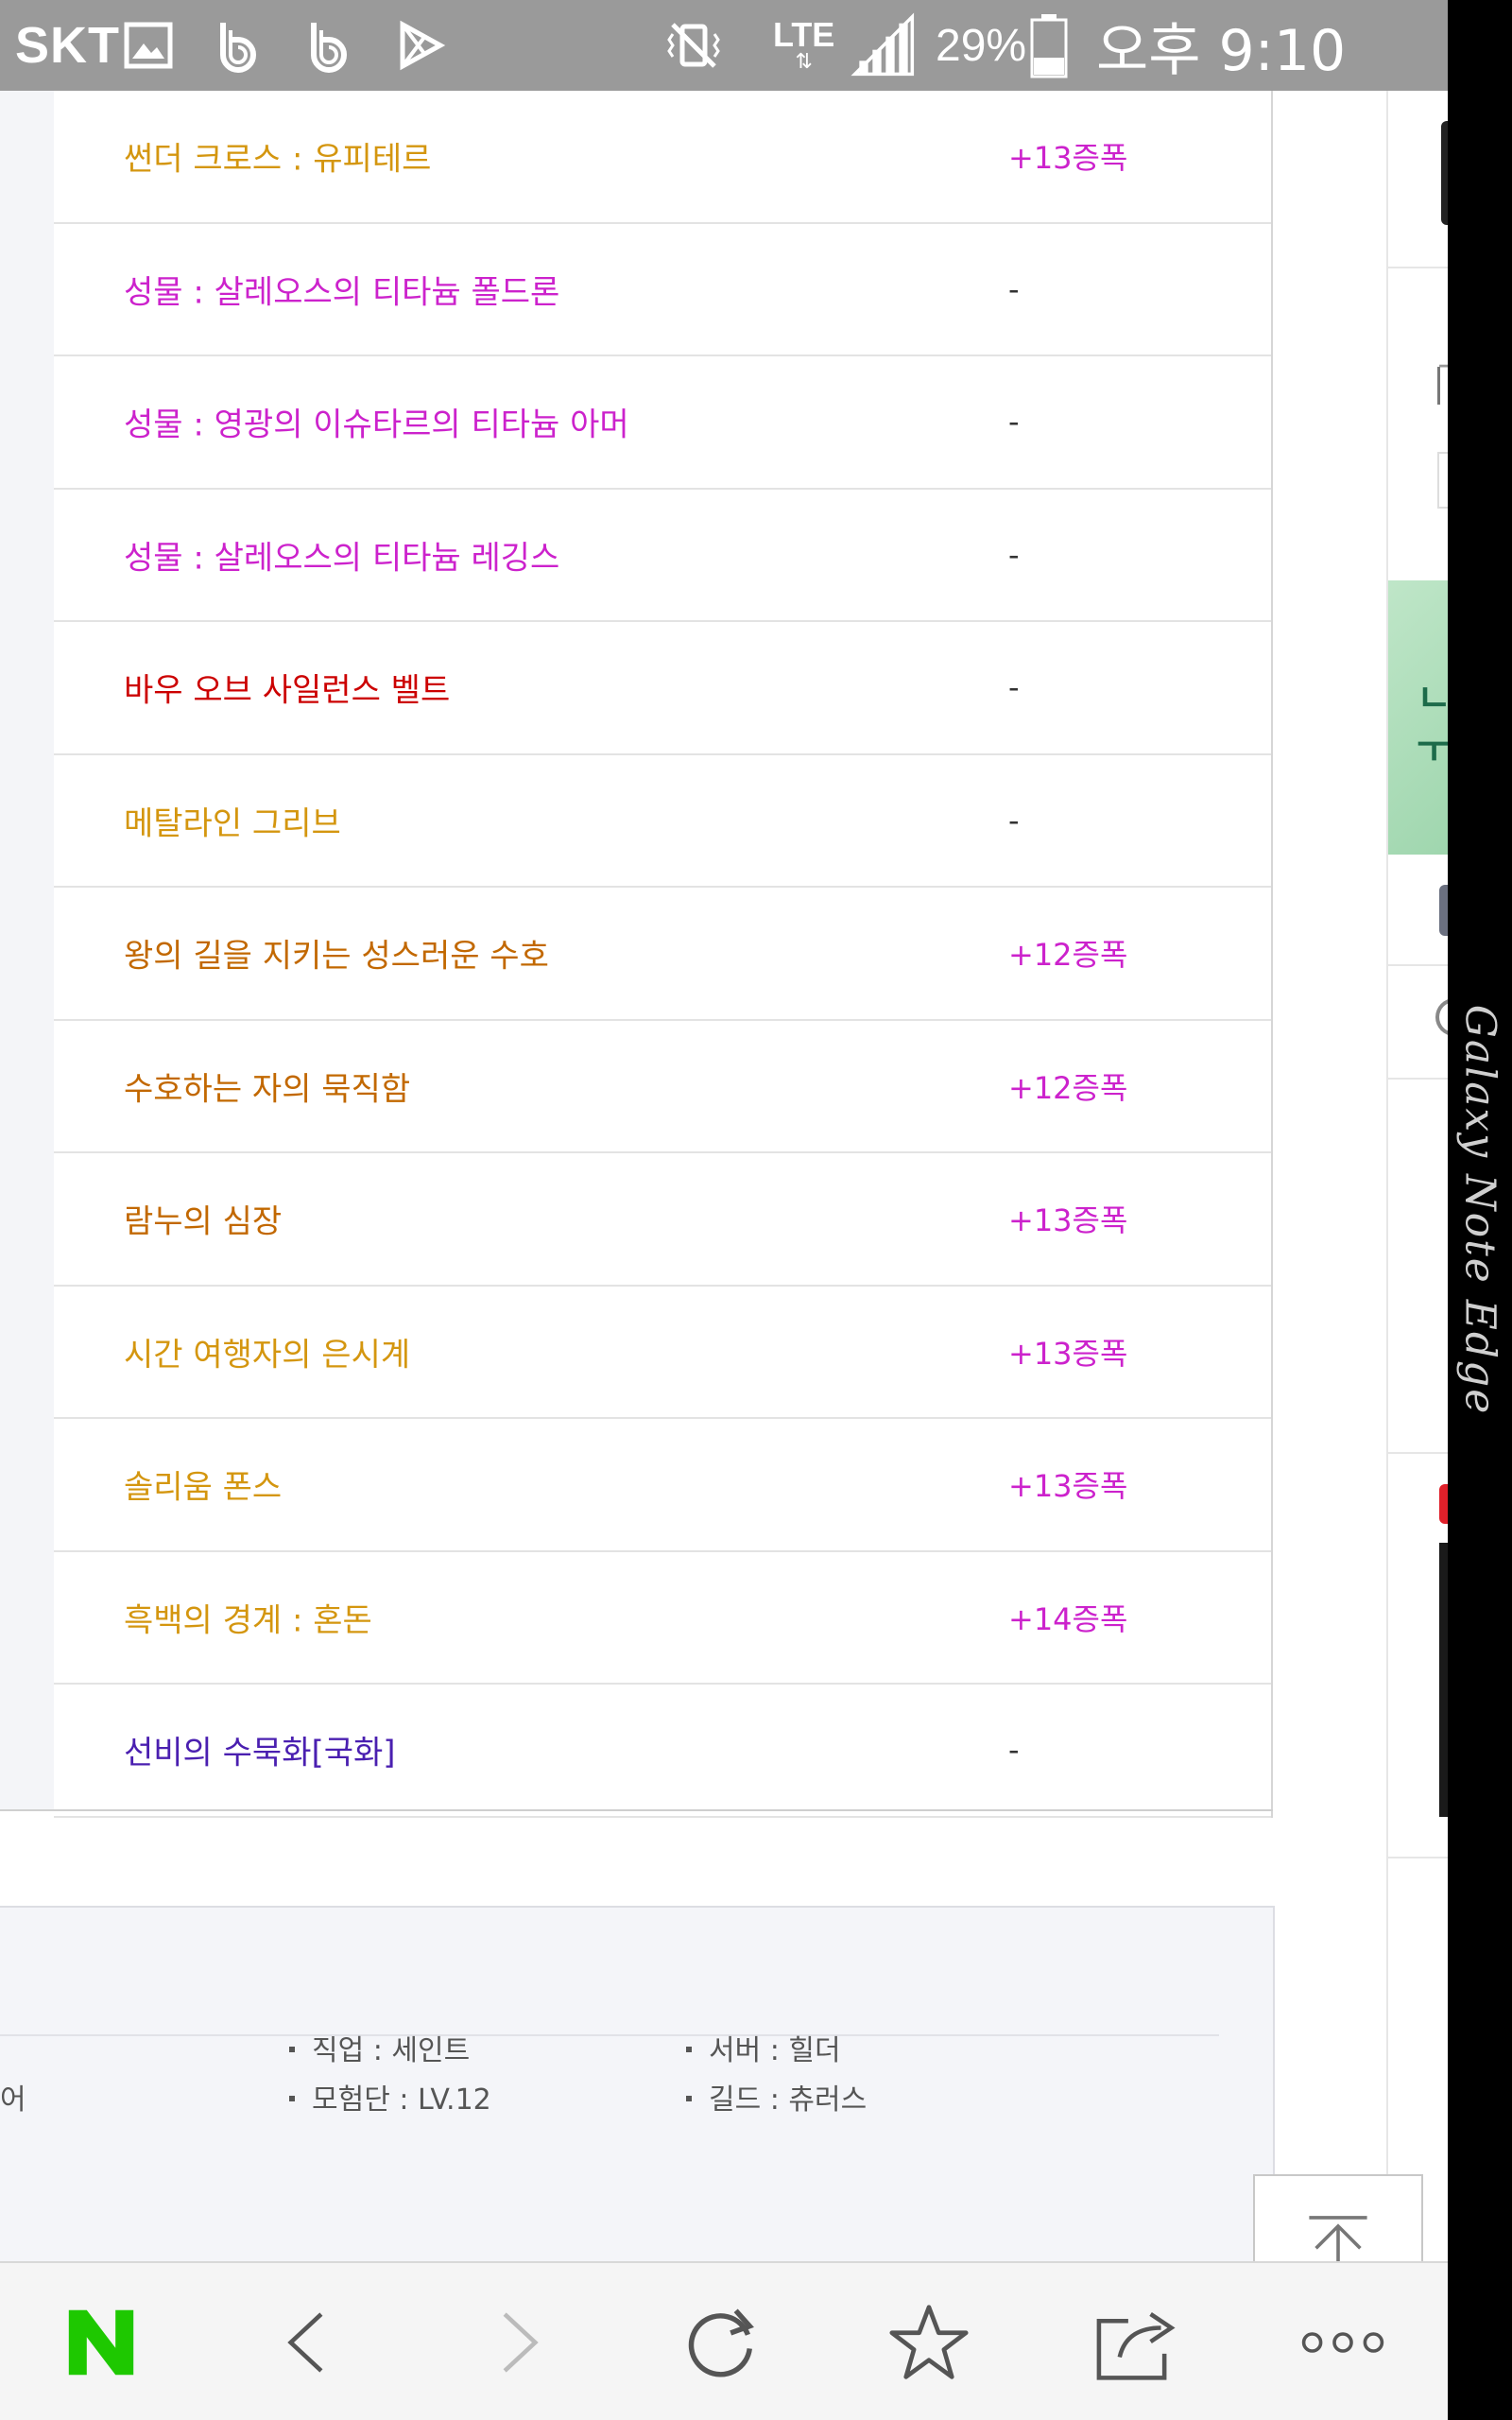  I want to click on item-name-link: 성물 : 영광의 이슈타르의 티타늄 아머, so click(376, 422).